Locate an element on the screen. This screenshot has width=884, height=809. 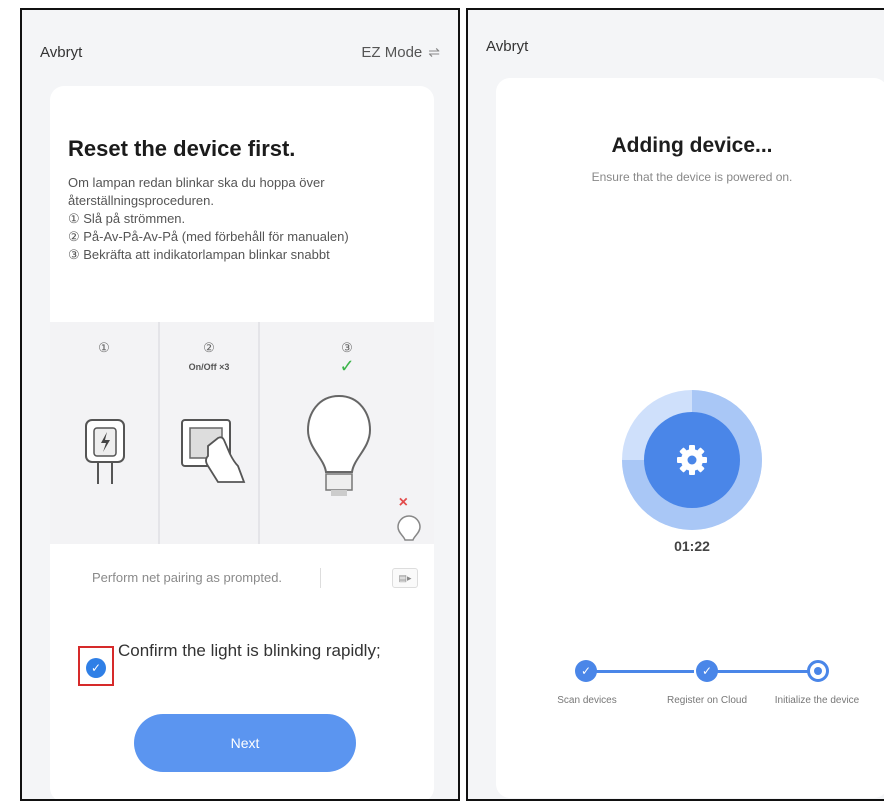
power-plug-icon is located at coordinates (105, 451).